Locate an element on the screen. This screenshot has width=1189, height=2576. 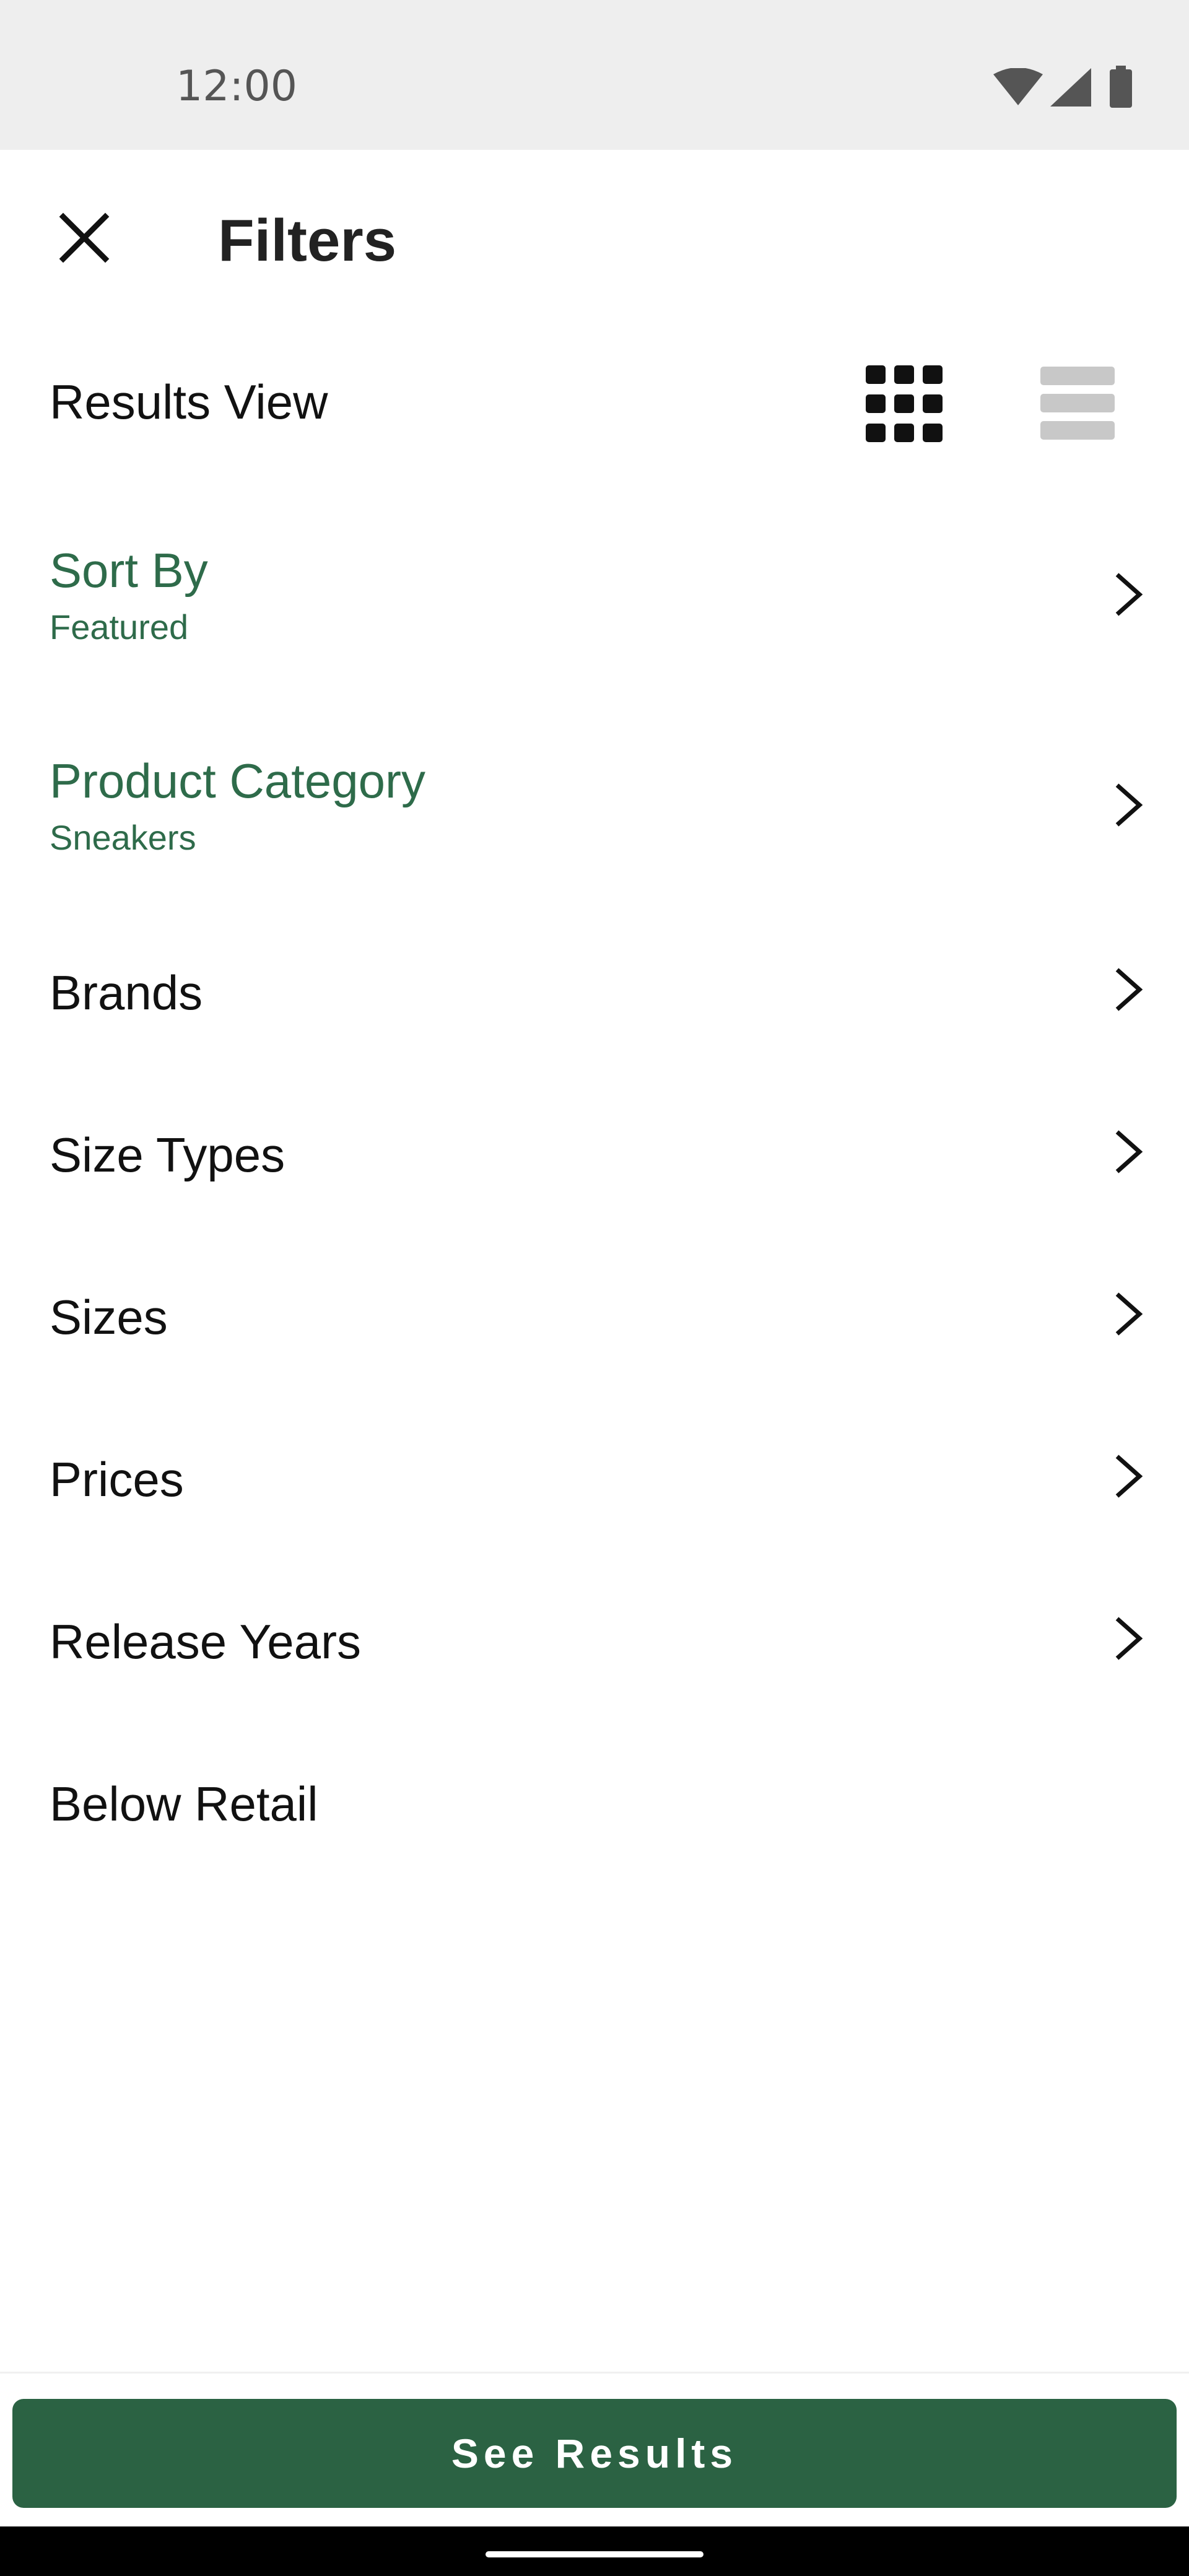
grid-view-icon is located at coordinates (904, 403).